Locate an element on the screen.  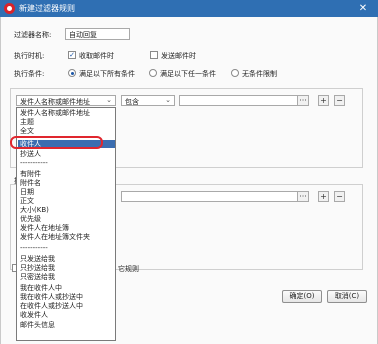
close-button: ✕ is located at coordinates (363, 8).